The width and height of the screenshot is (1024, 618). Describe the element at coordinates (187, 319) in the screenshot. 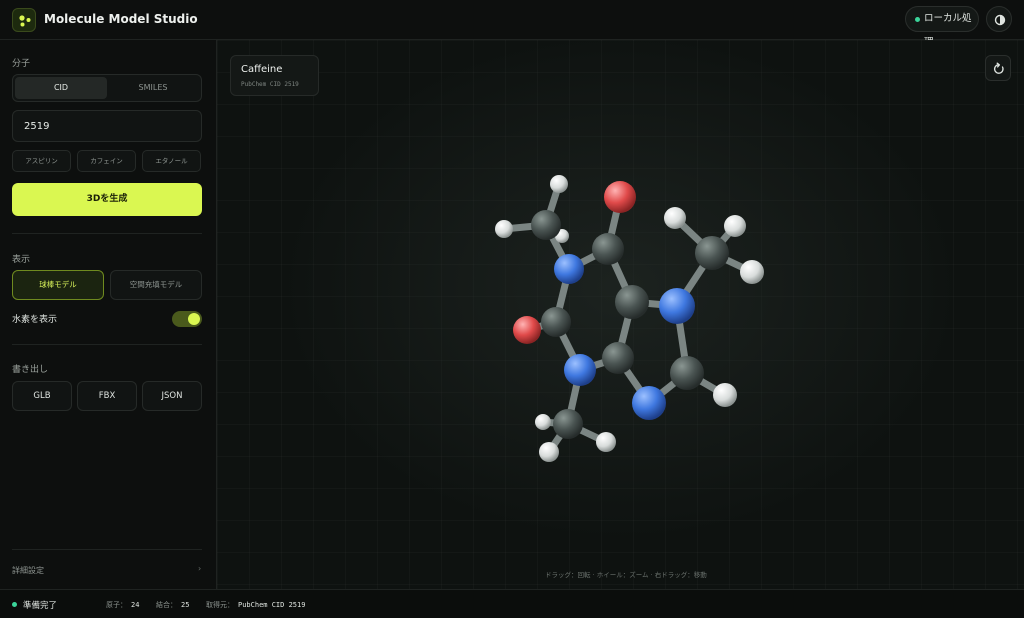

I see `show-hydrogen-toggle` at that location.